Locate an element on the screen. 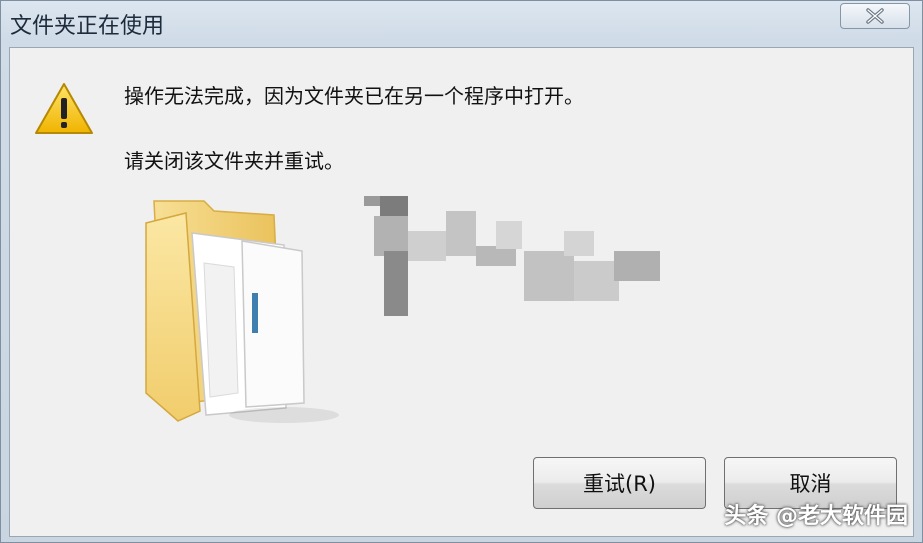  folder-icon is located at coordinates (239, 312).